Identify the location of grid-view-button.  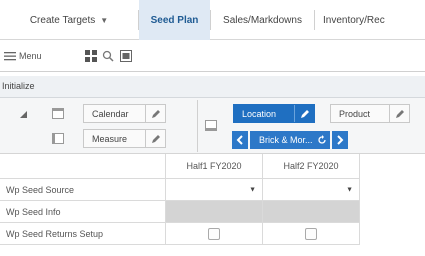
(91, 56).